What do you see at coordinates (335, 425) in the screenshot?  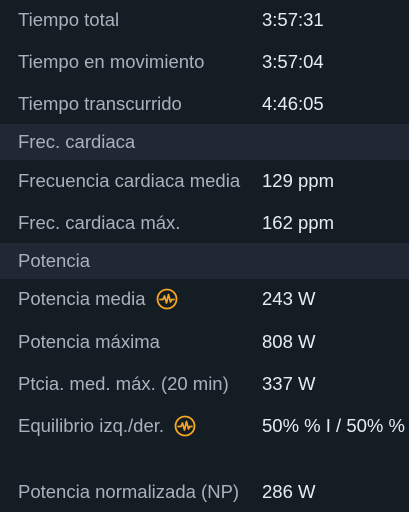 I see `stat-value: 50% % I / 50% % D` at bounding box center [335, 425].